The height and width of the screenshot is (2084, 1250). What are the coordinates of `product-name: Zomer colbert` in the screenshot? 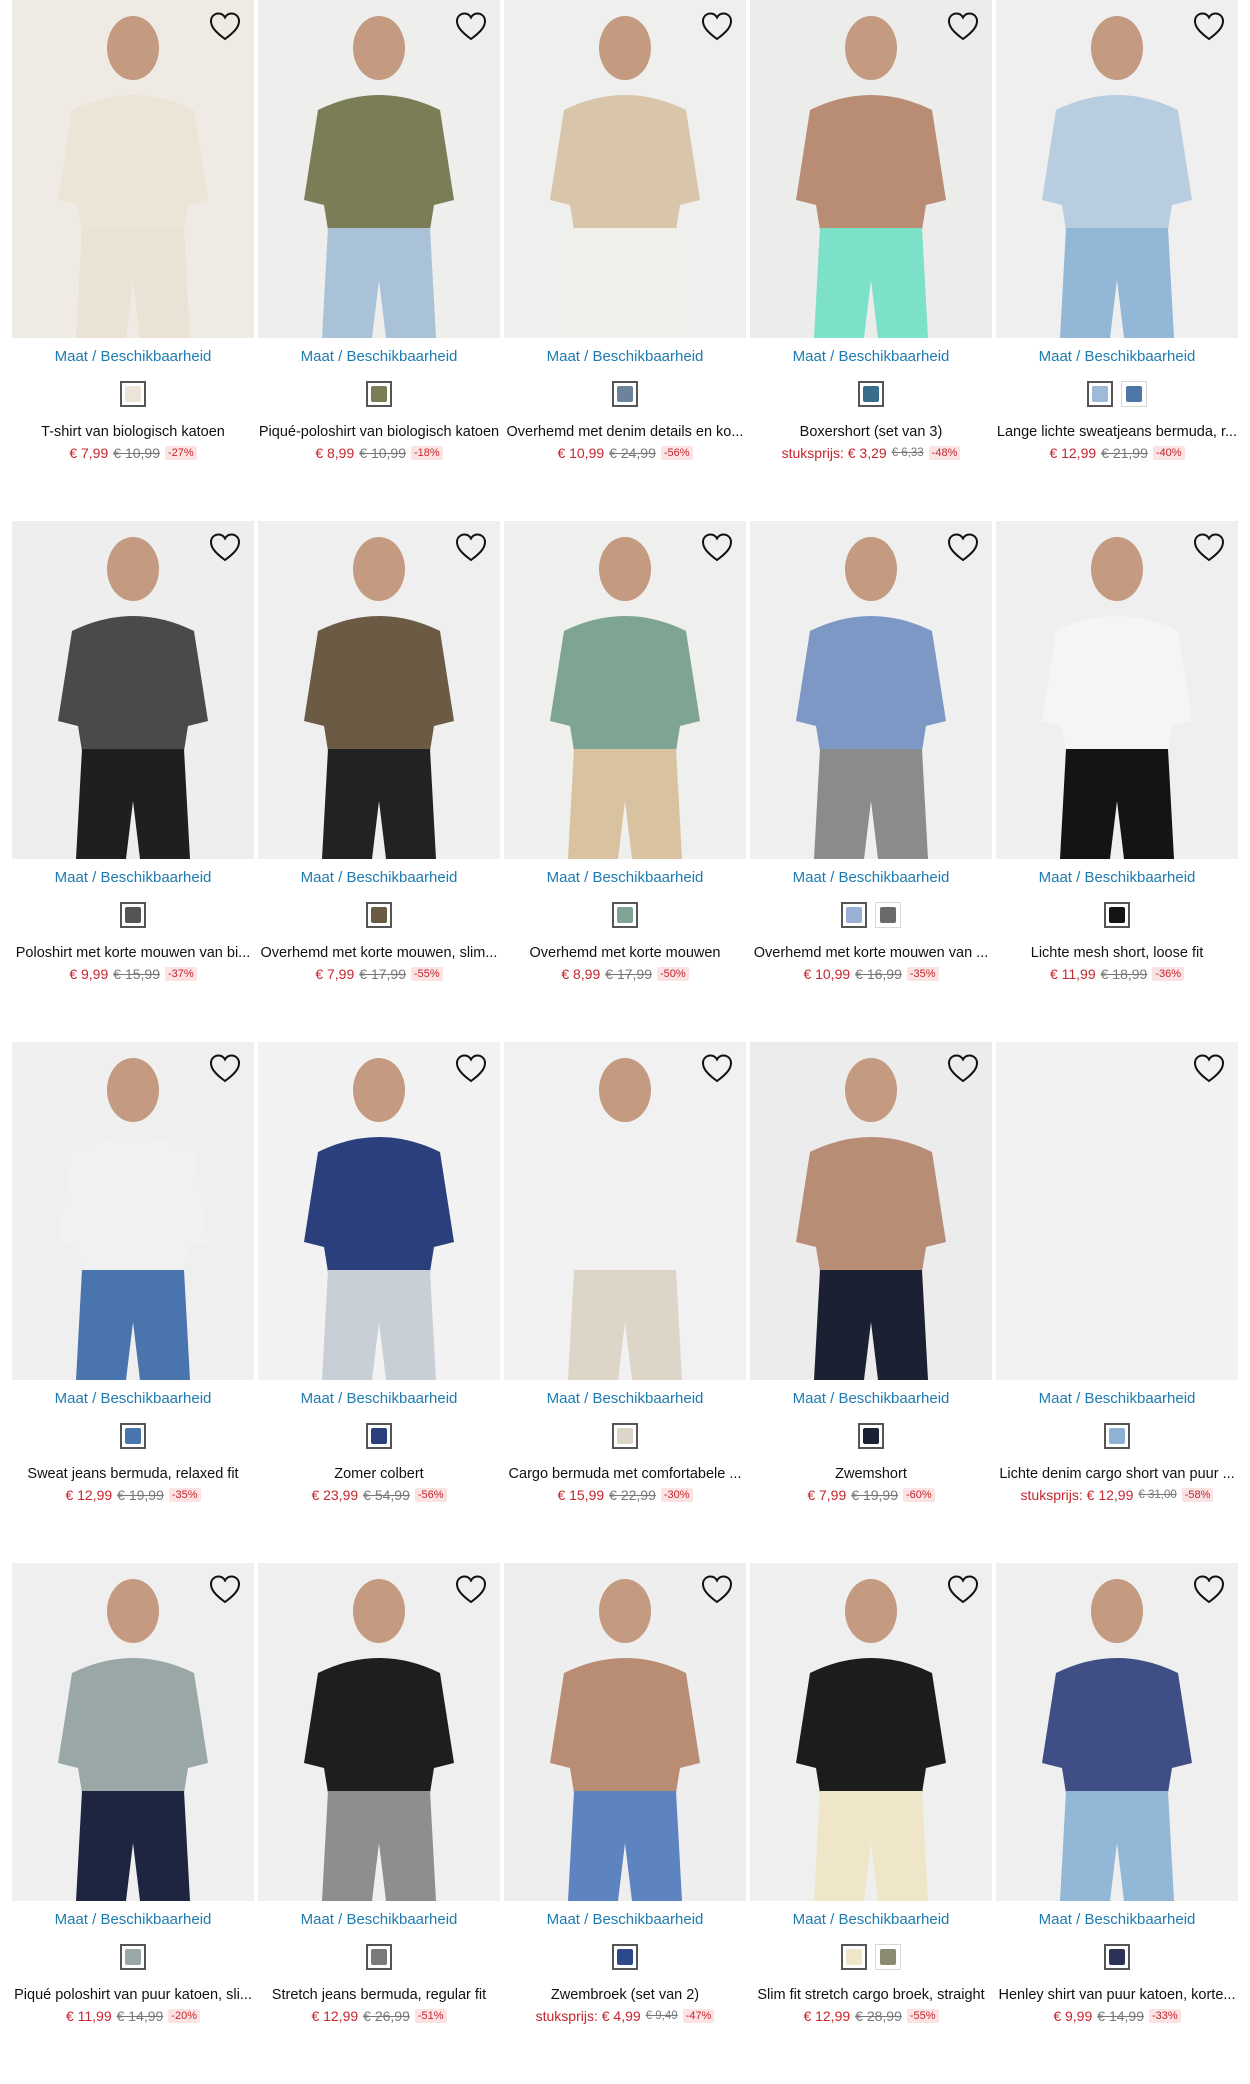 It's located at (379, 1474).